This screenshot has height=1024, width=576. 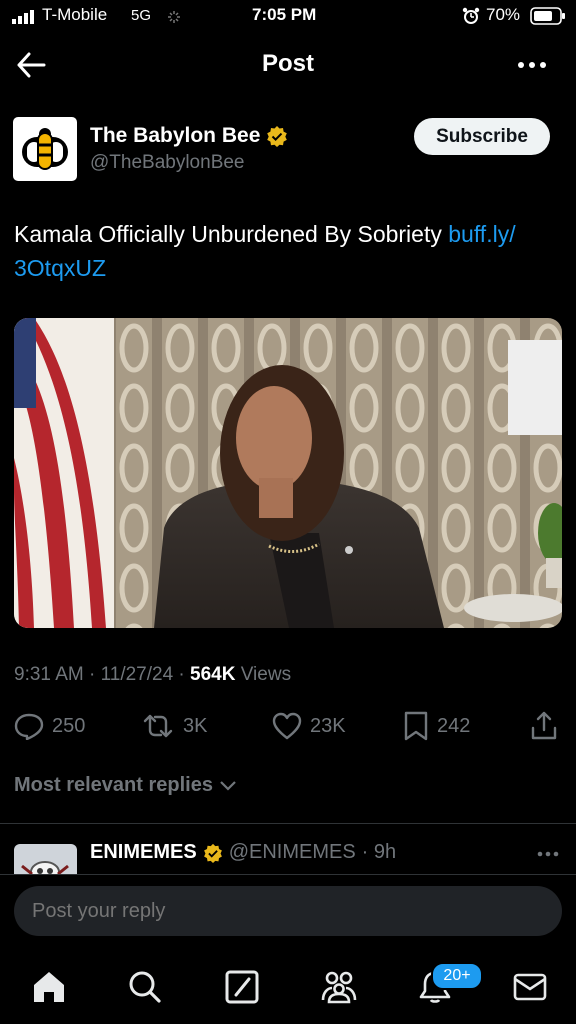 I want to click on battery-percent: 70%, so click(x=503, y=14).